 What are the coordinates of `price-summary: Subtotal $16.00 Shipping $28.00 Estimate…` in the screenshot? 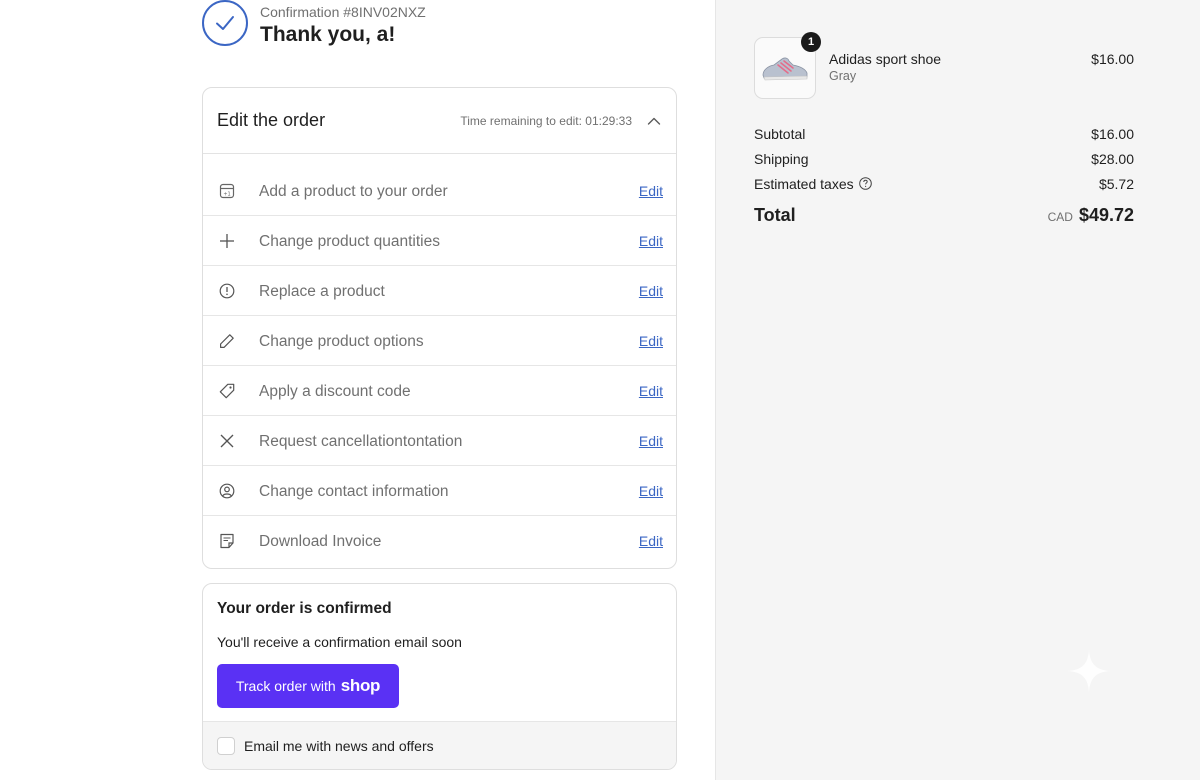 It's located at (944, 173).